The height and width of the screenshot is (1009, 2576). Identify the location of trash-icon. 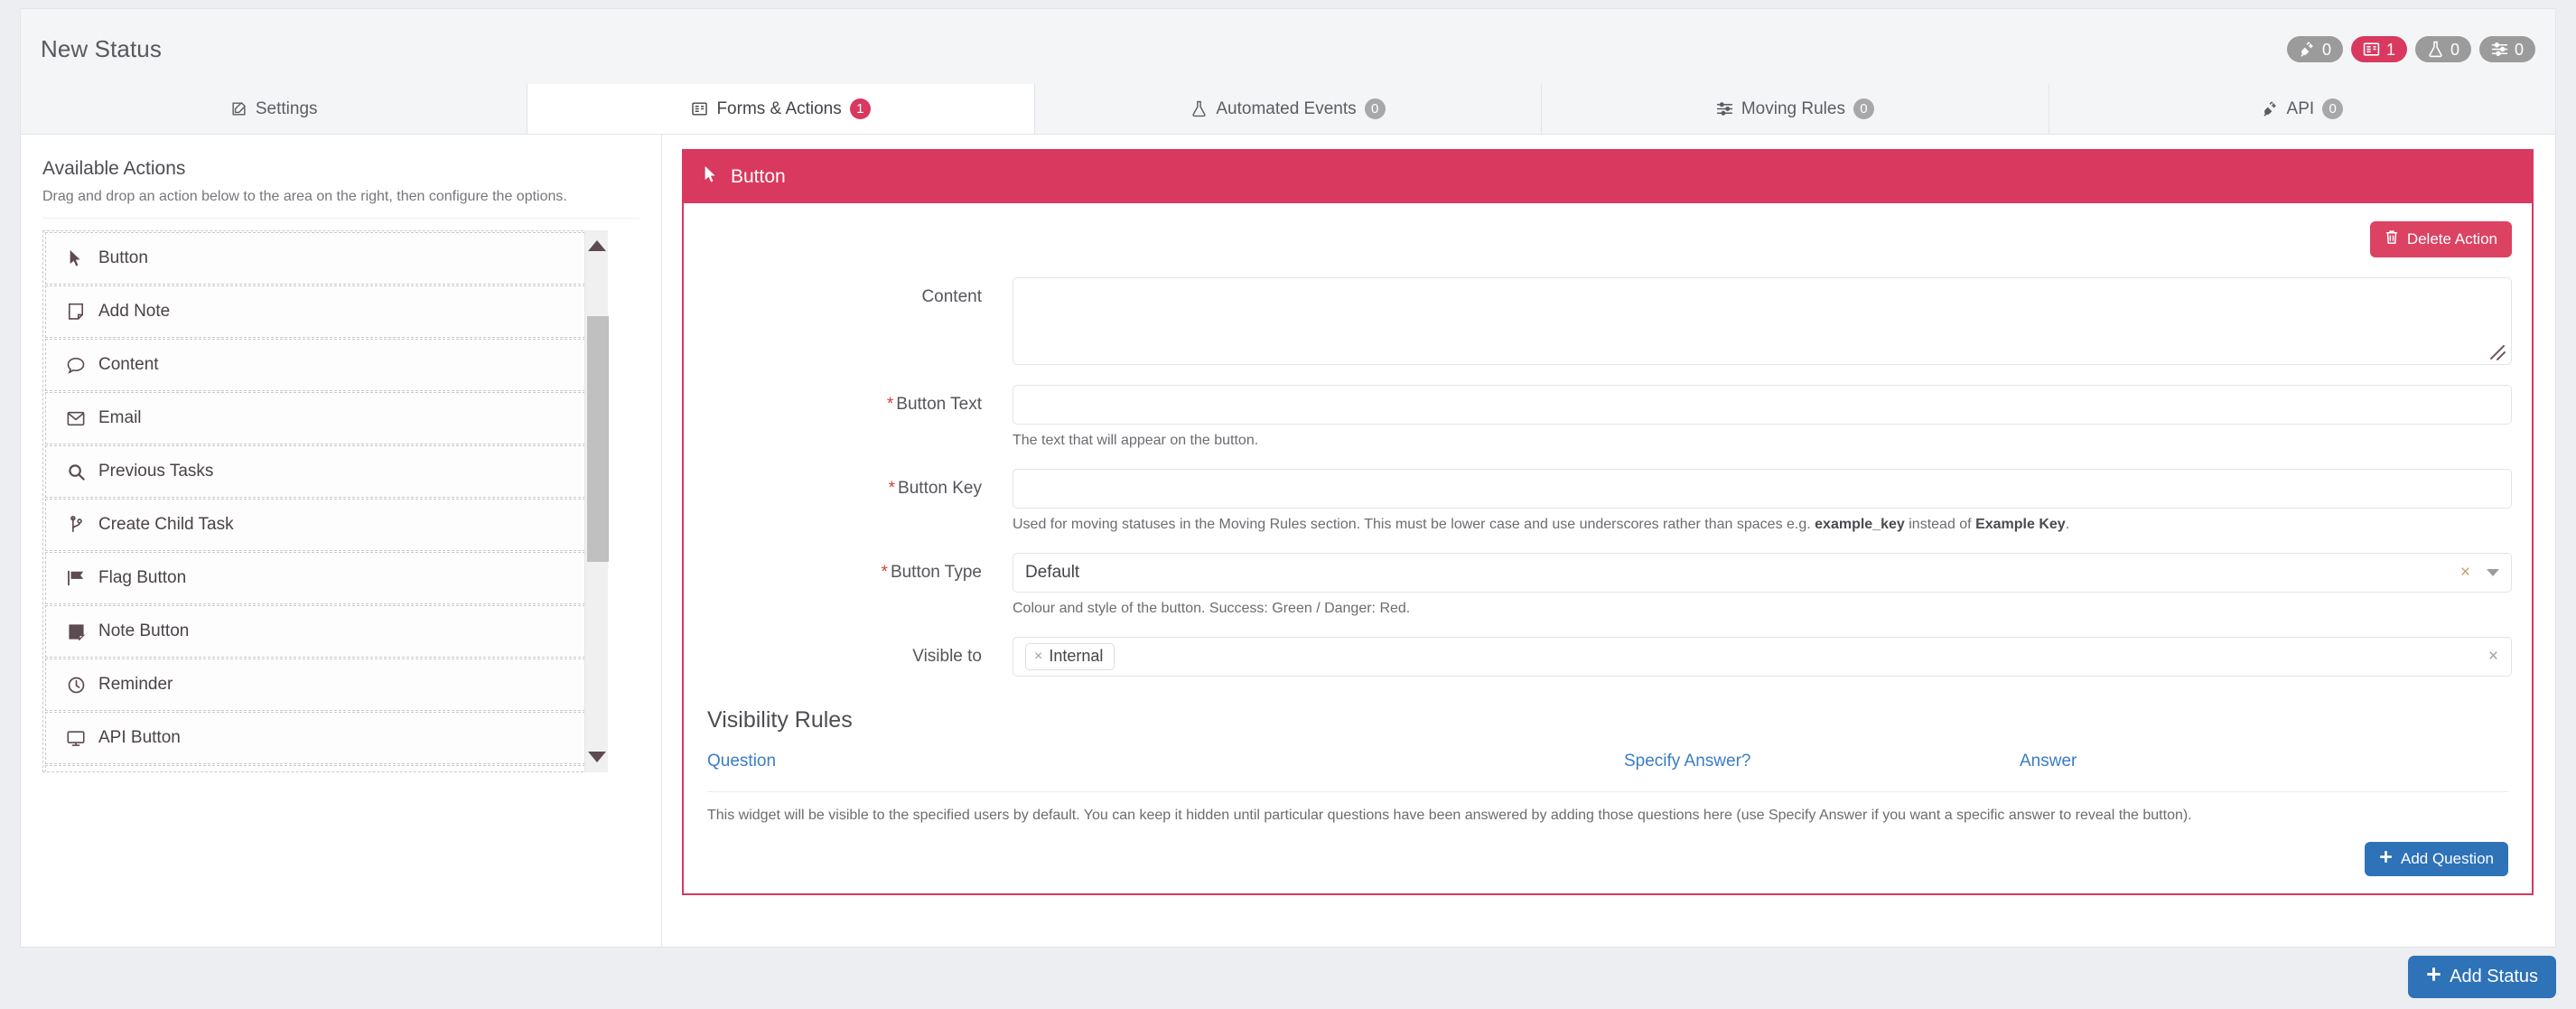
(2392, 239).